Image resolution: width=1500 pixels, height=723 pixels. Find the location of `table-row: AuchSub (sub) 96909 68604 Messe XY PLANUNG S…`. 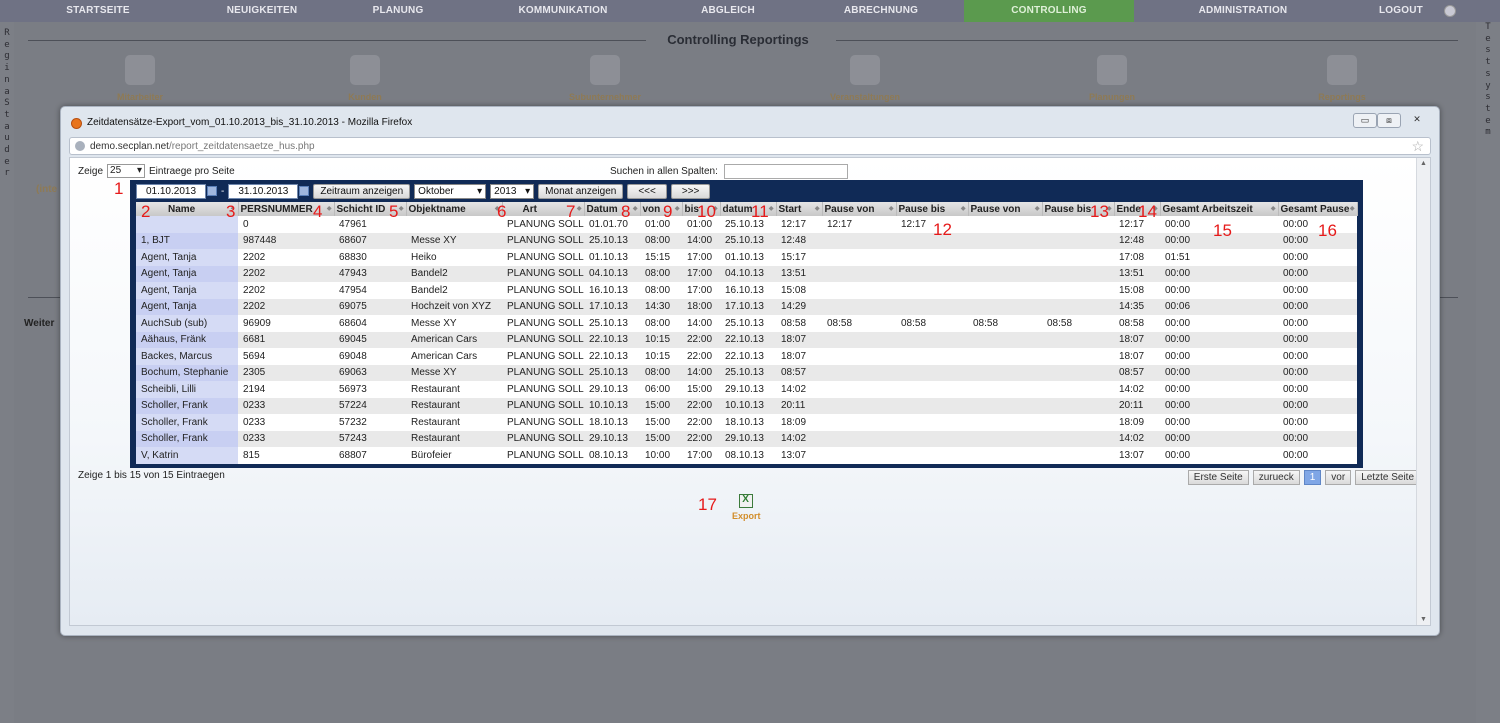

table-row: AuchSub (sub) 96909 68604 Messe XY PLANUNG S… is located at coordinates (746, 323).